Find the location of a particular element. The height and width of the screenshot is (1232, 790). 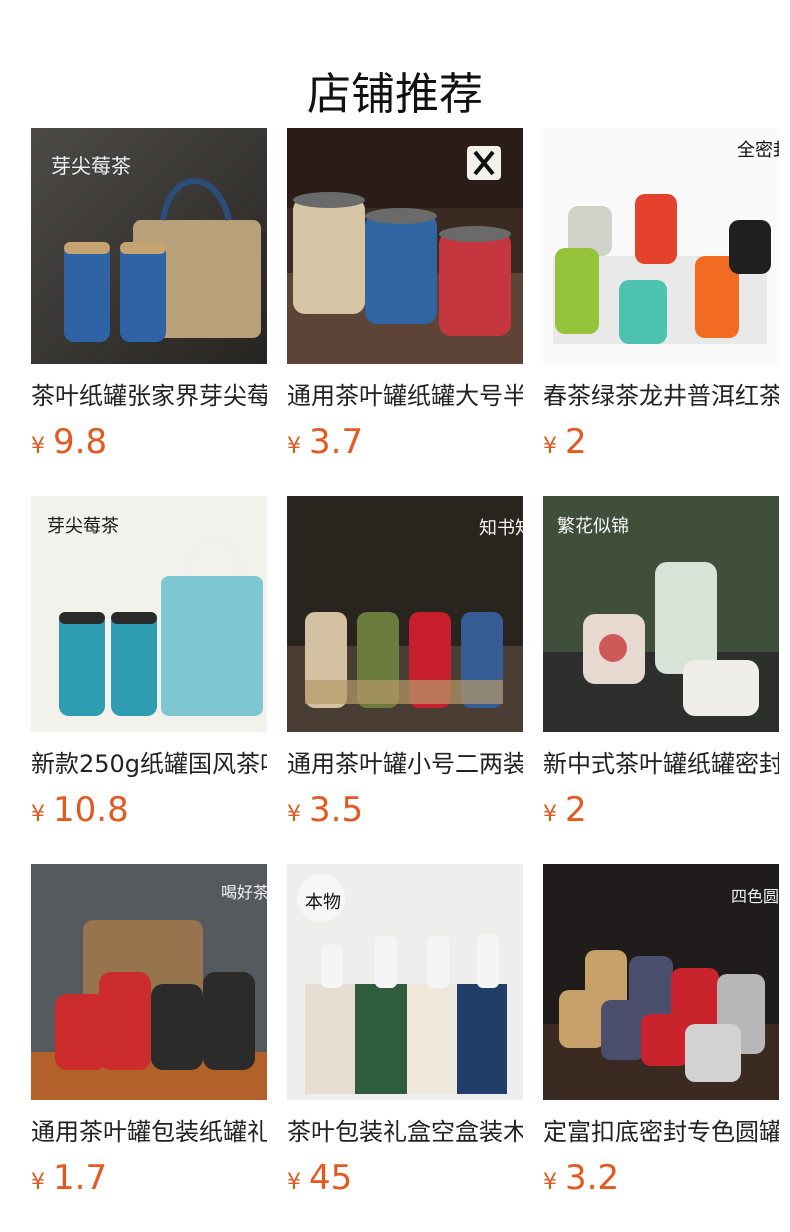

product-name: 通用茶叶罐小号二两装 is located at coordinates (405, 764).